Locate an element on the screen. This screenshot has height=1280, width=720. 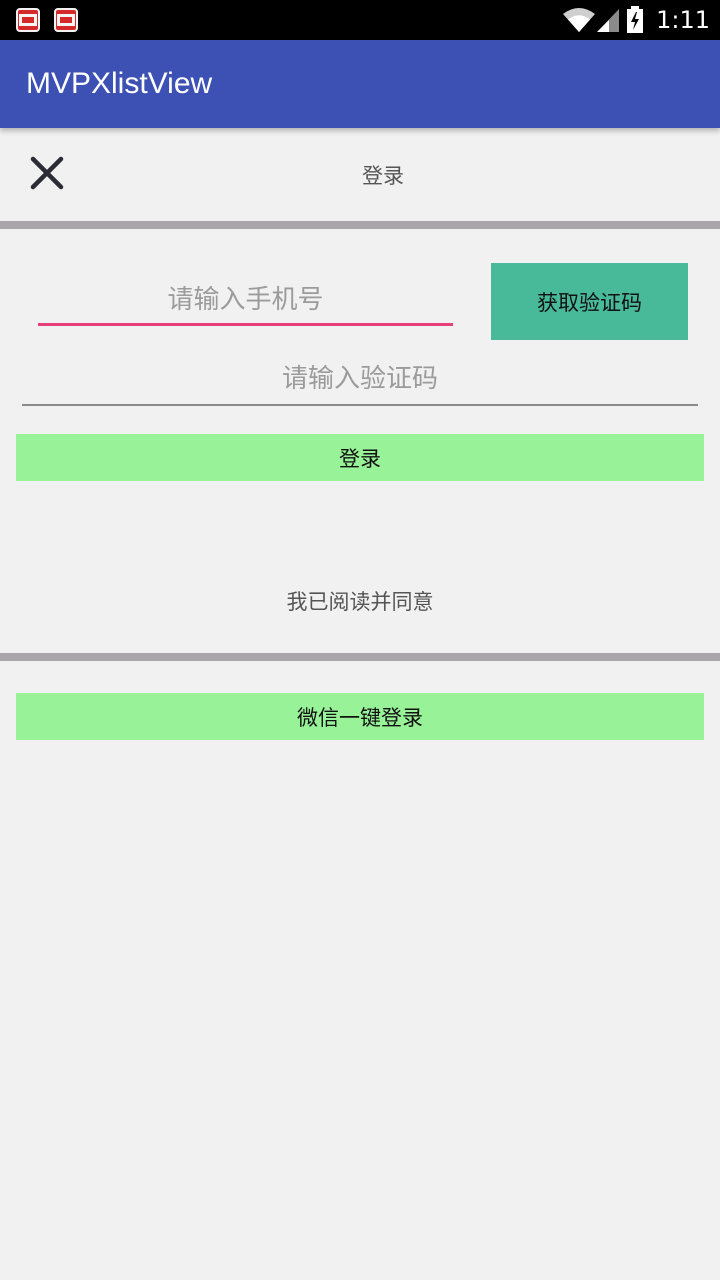
status-indicators: 1:11 is located at coordinates (636, 20).